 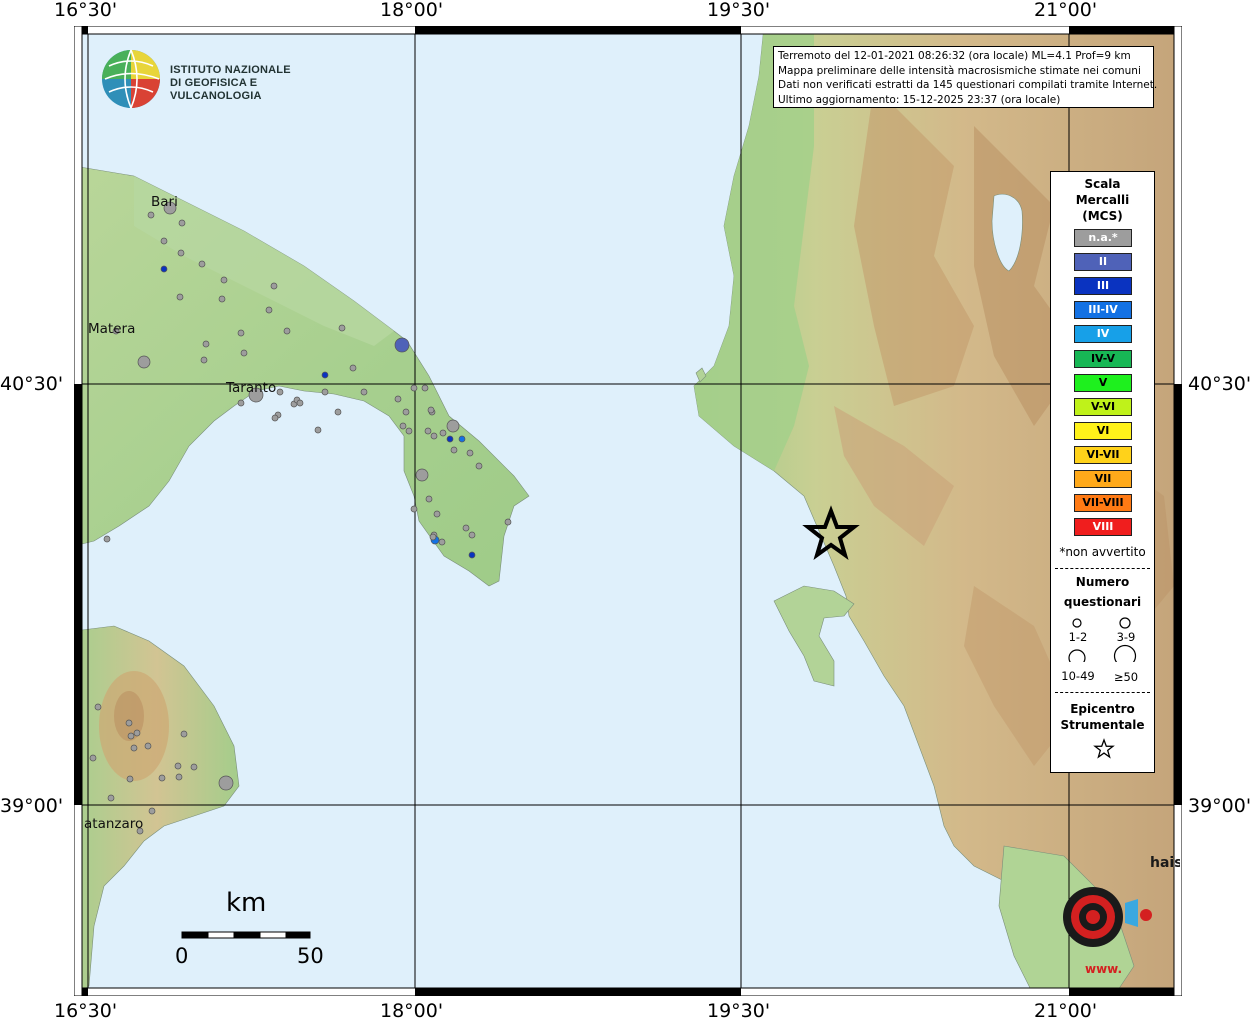 I want to click on size-label-3-9: 3-9, so click(x=1126, y=637).